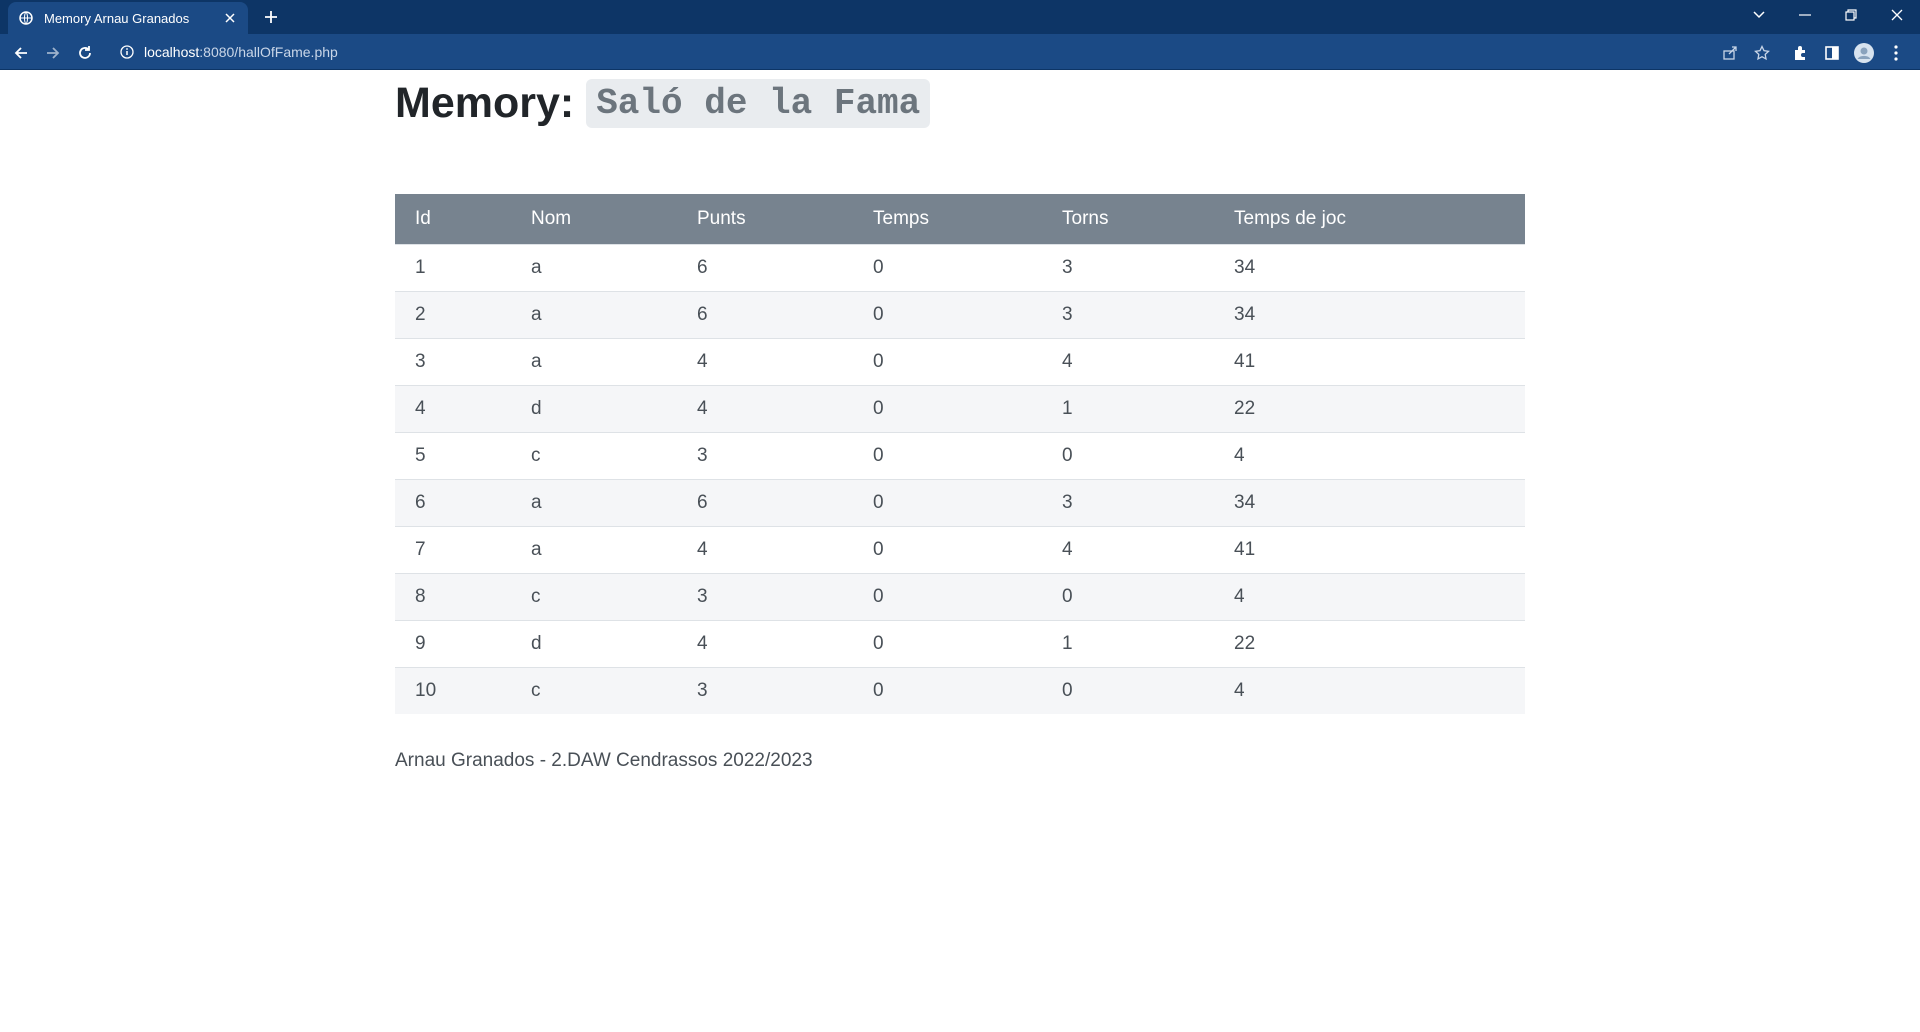 Image resolution: width=1920 pixels, height=1032 pixels. What do you see at coordinates (1897, 15) in the screenshot?
I see `close-window-icon` at bounding box center [1897, 15].